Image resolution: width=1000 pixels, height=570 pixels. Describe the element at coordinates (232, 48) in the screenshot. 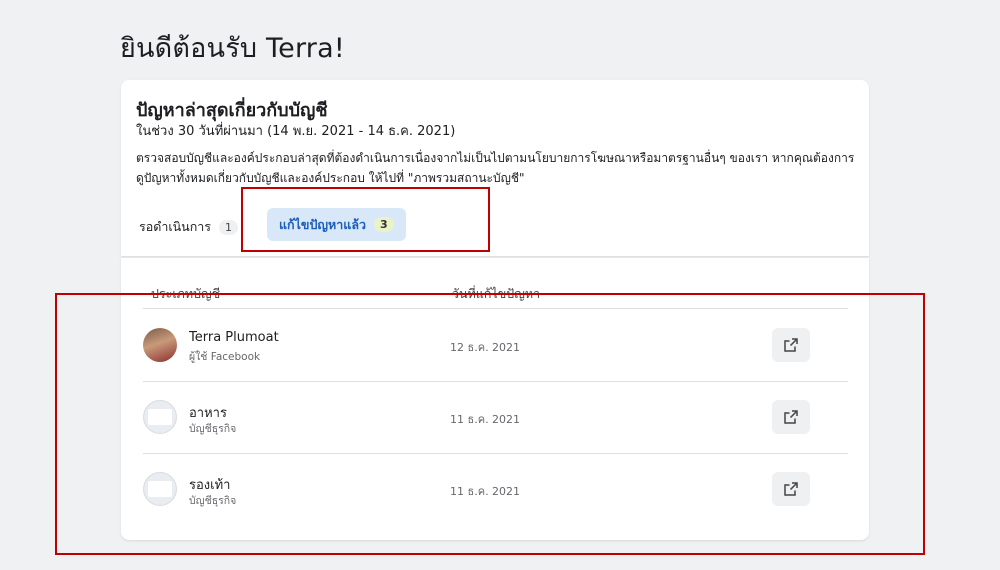

I see `page-title: ยินดีต้อนรับ Terra!` at that location.